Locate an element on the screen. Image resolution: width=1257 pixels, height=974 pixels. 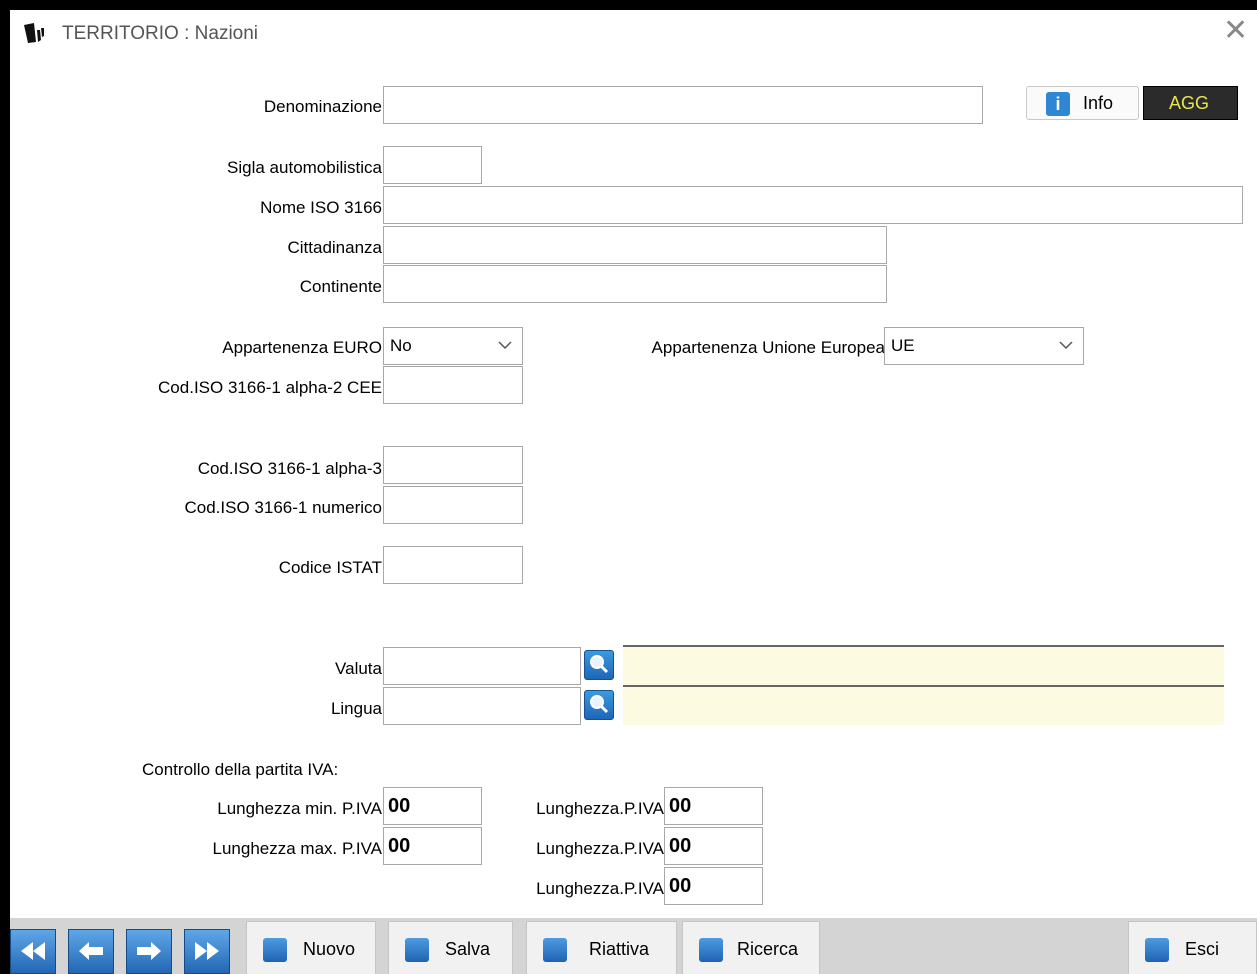
previous-record-button is located at coordinates (91, 951).